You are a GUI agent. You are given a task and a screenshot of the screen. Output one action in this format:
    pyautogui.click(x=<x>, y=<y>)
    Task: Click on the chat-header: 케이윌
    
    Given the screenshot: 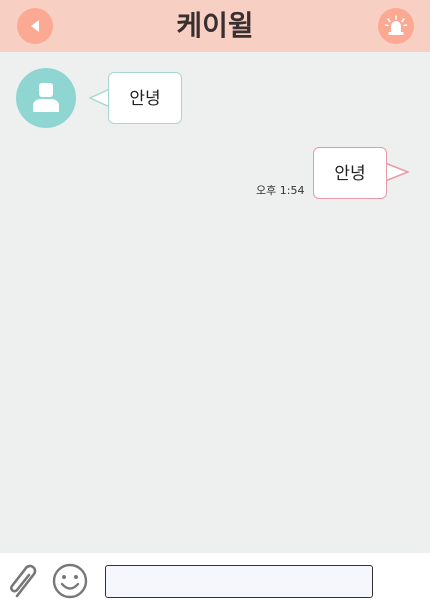 What is the action you would take?
    pyautogui.click(x=215, y=26)
    